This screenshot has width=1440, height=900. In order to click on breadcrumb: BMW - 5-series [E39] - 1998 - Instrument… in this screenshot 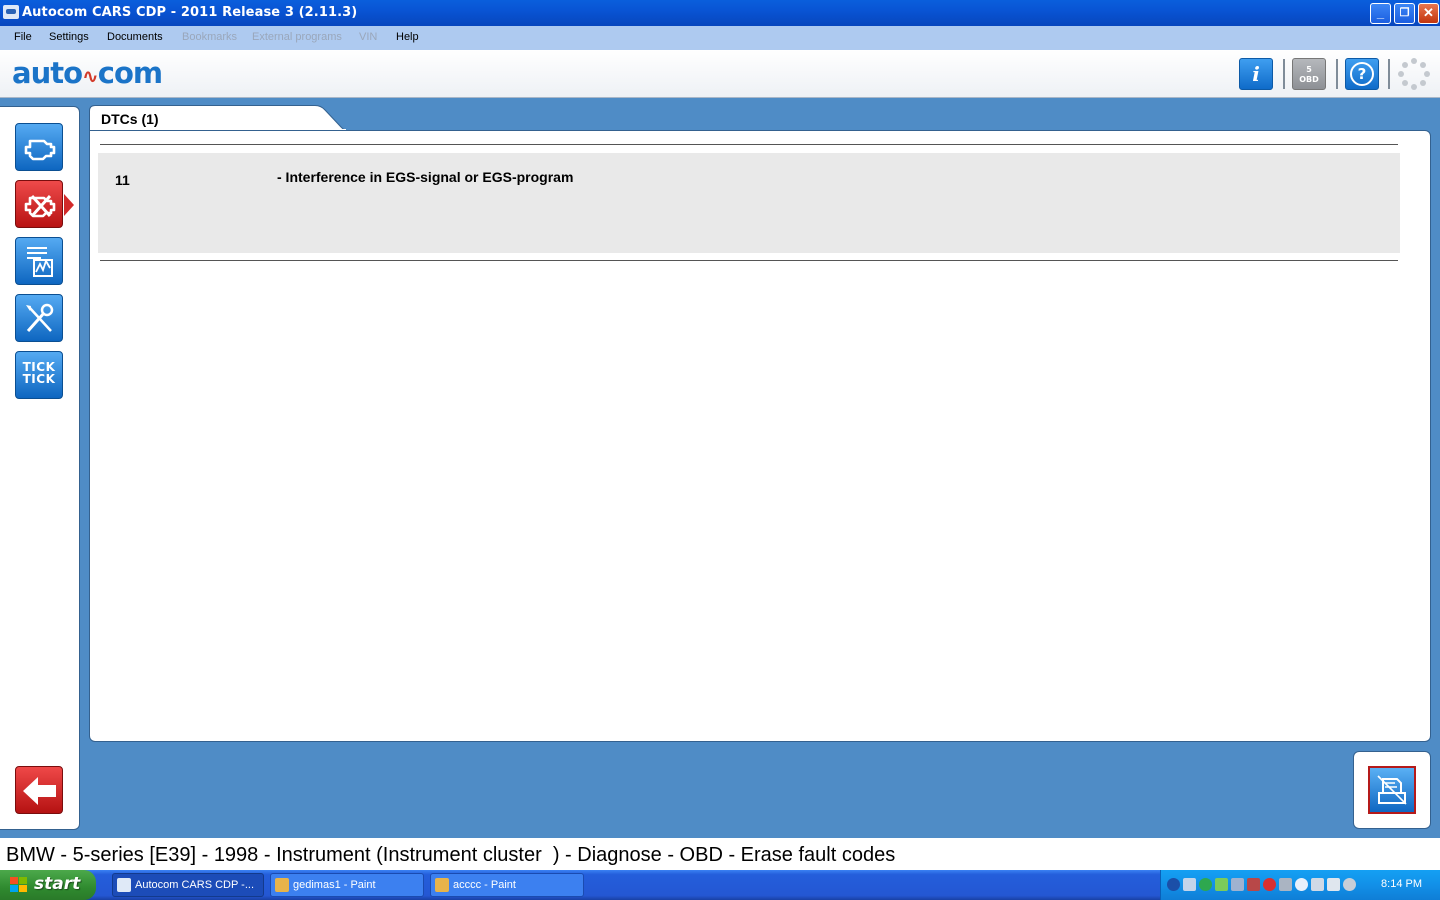, I will do `click(451, 855)`.